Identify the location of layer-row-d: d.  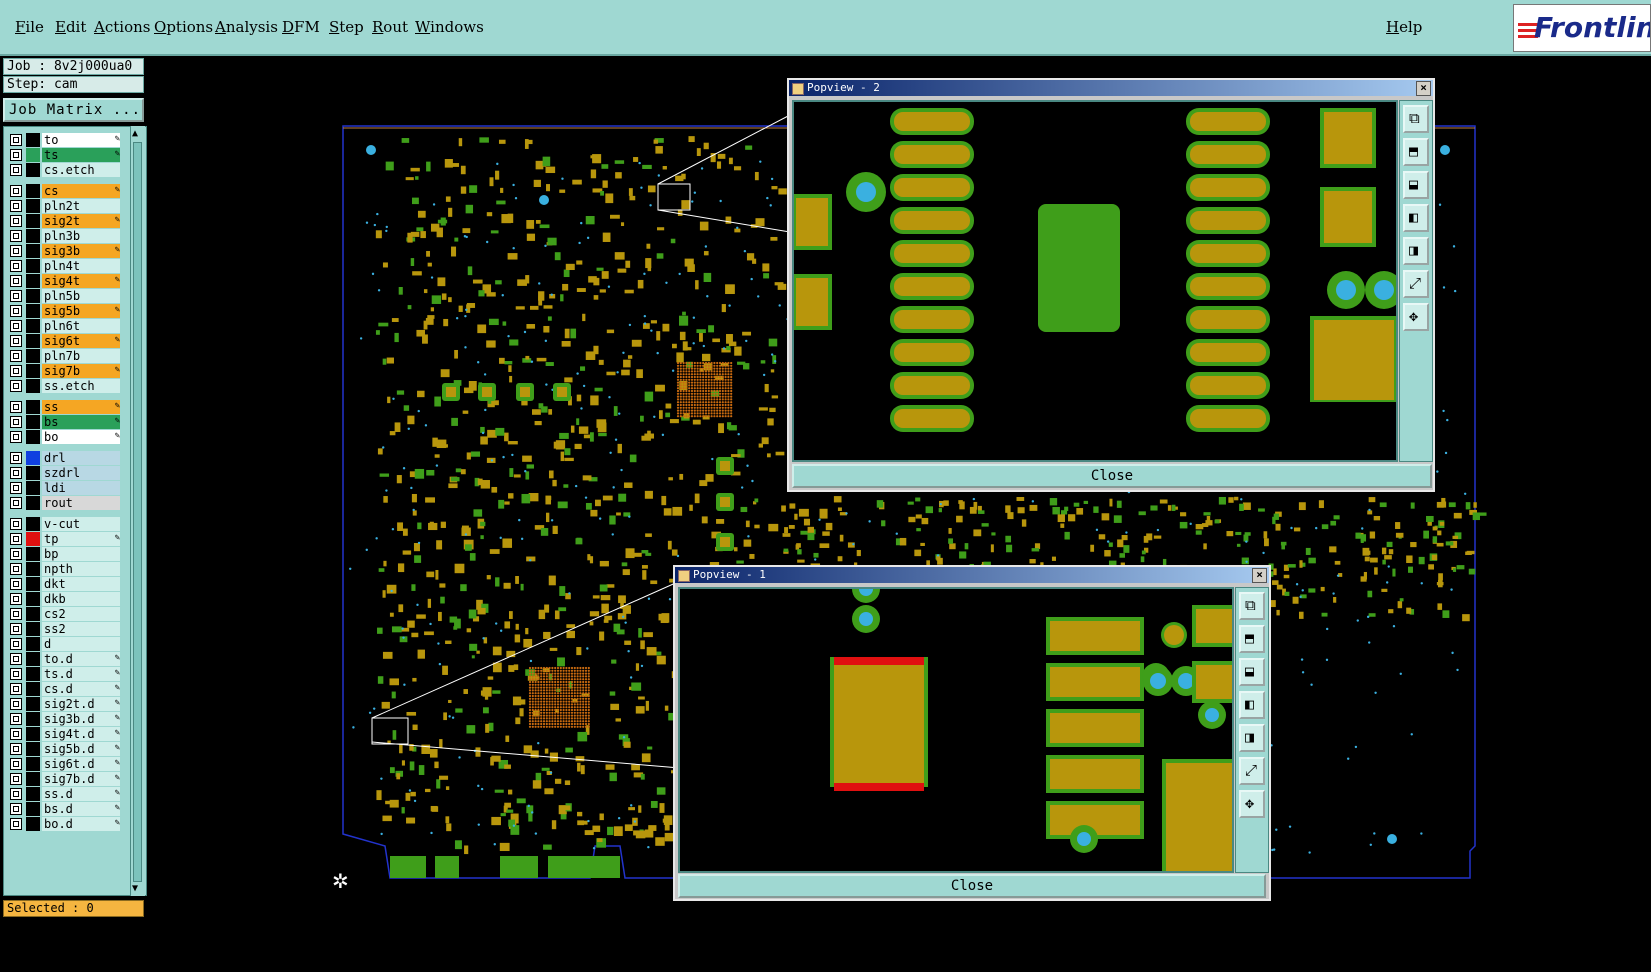
(66, 644).